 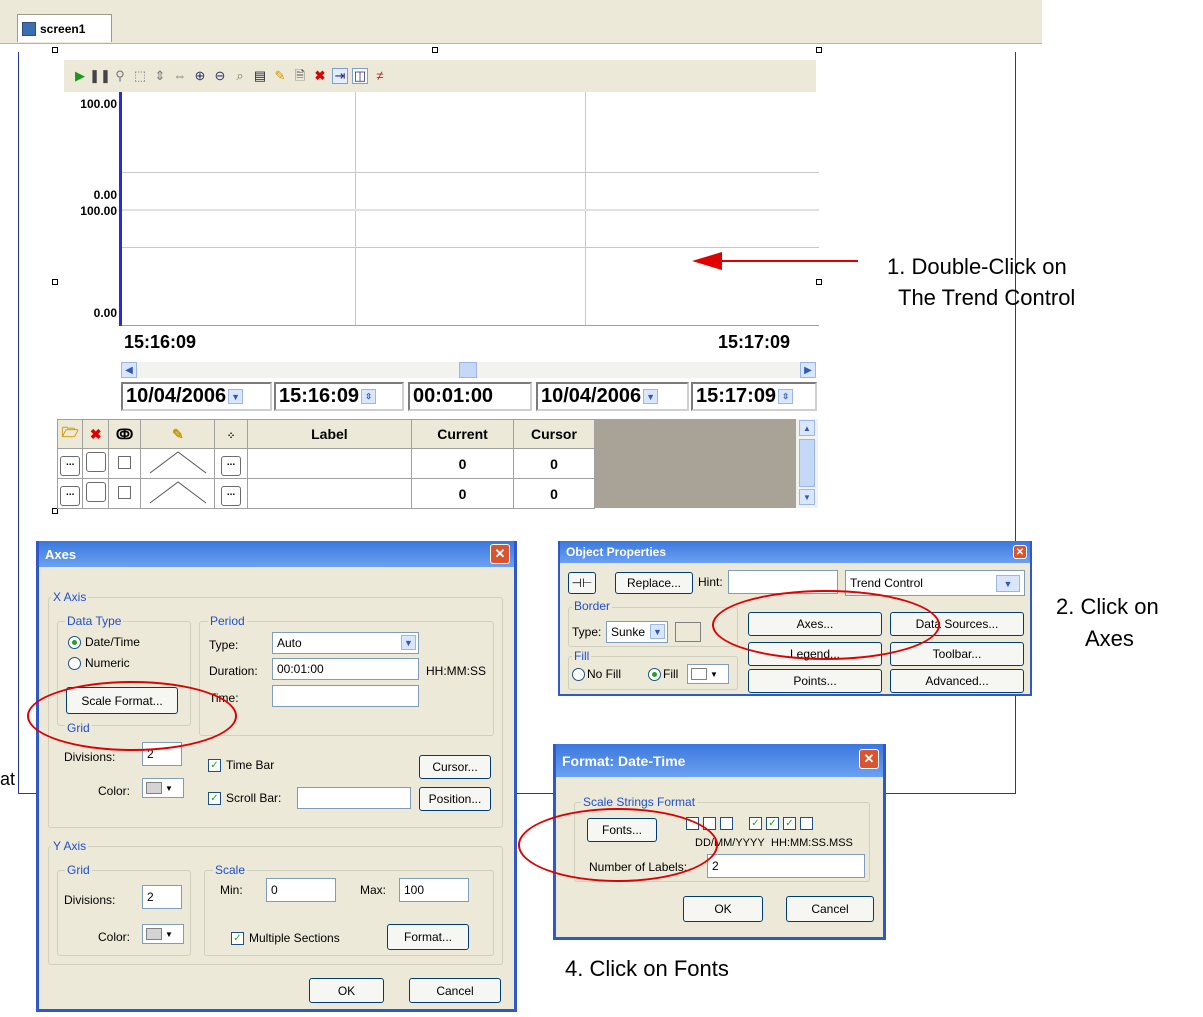 What do you see at coordinates (74, 663) in the screenshot?
I see `numeric-radio` at bounding box center [74, 663].